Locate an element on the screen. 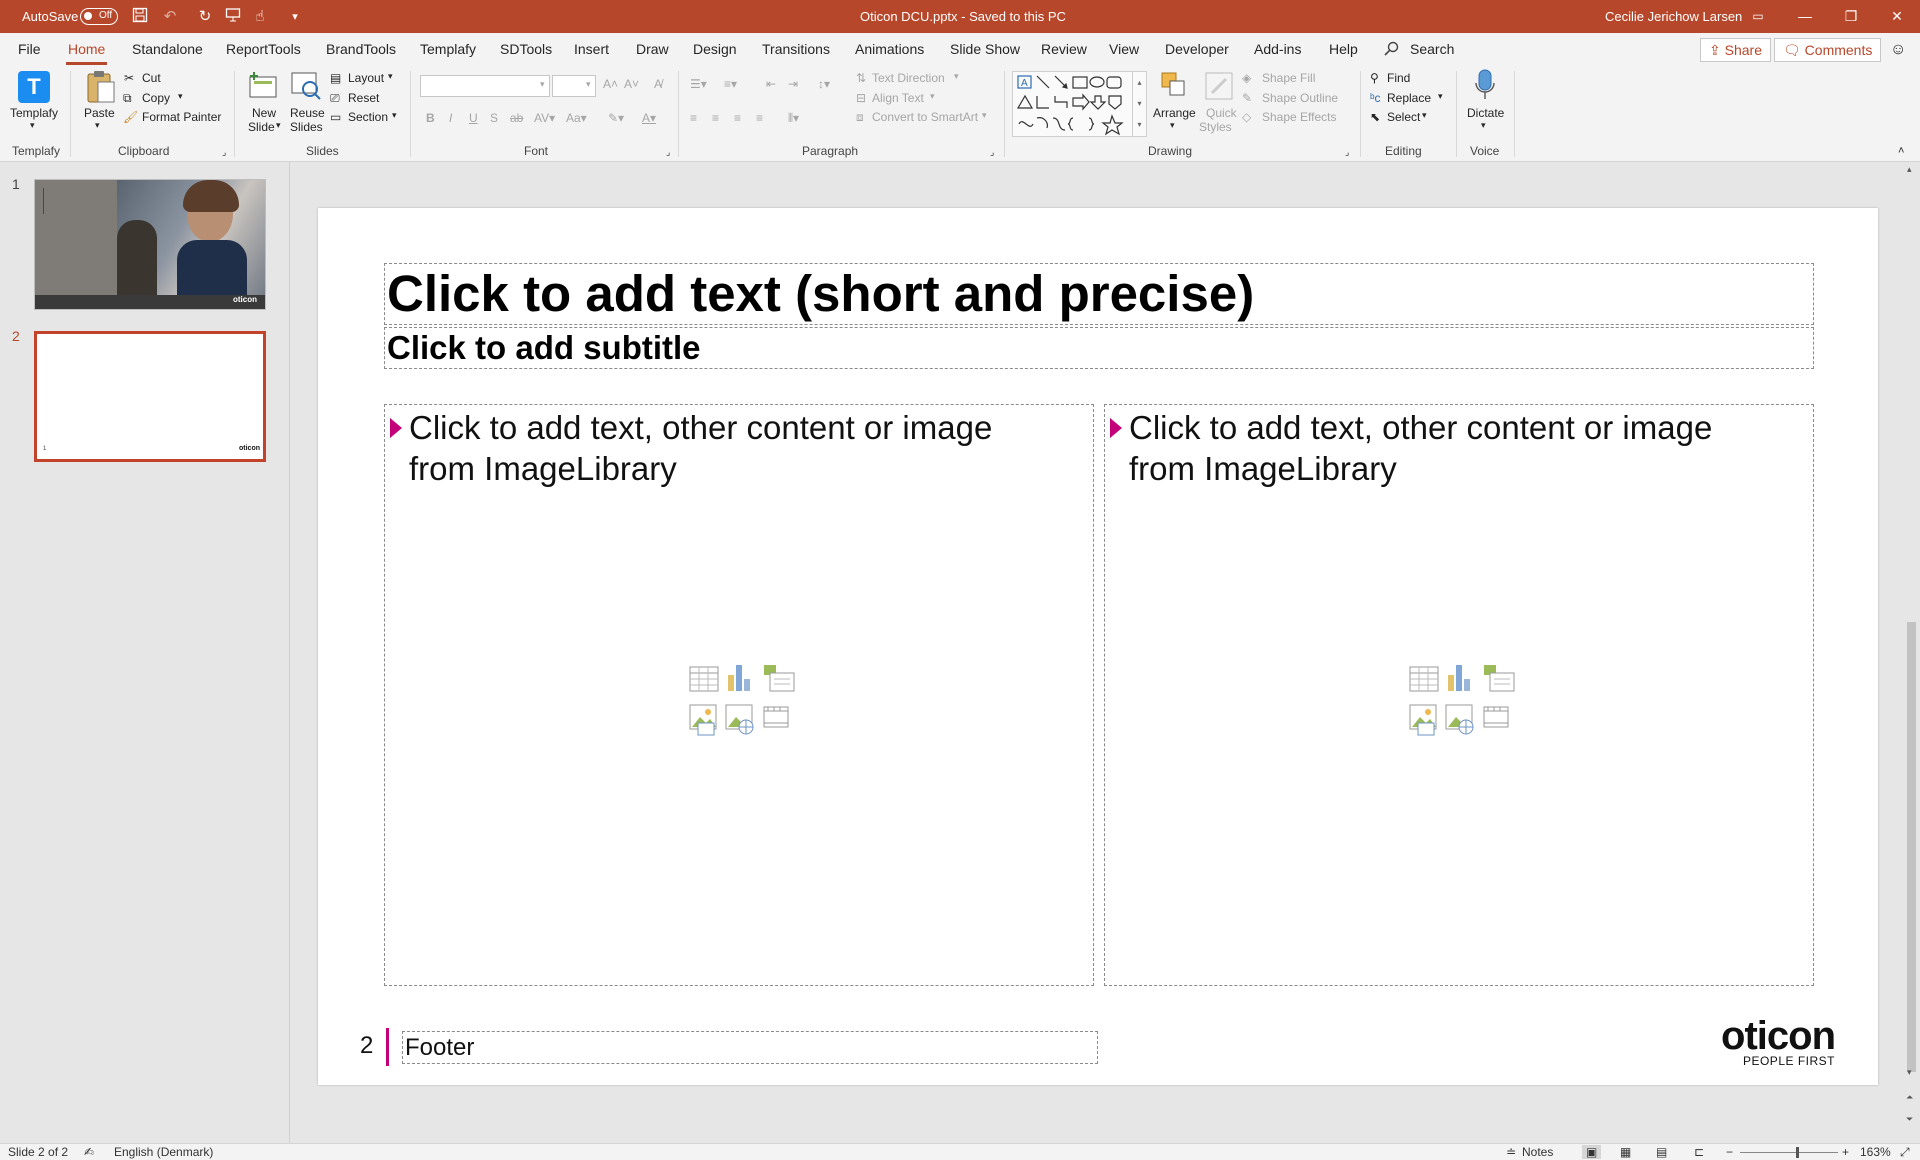 Image resolution: width=1920 pixels, height=1160 pixels. clipboard-launcher-icon: ⌟ is located at coordinates (224, 152).